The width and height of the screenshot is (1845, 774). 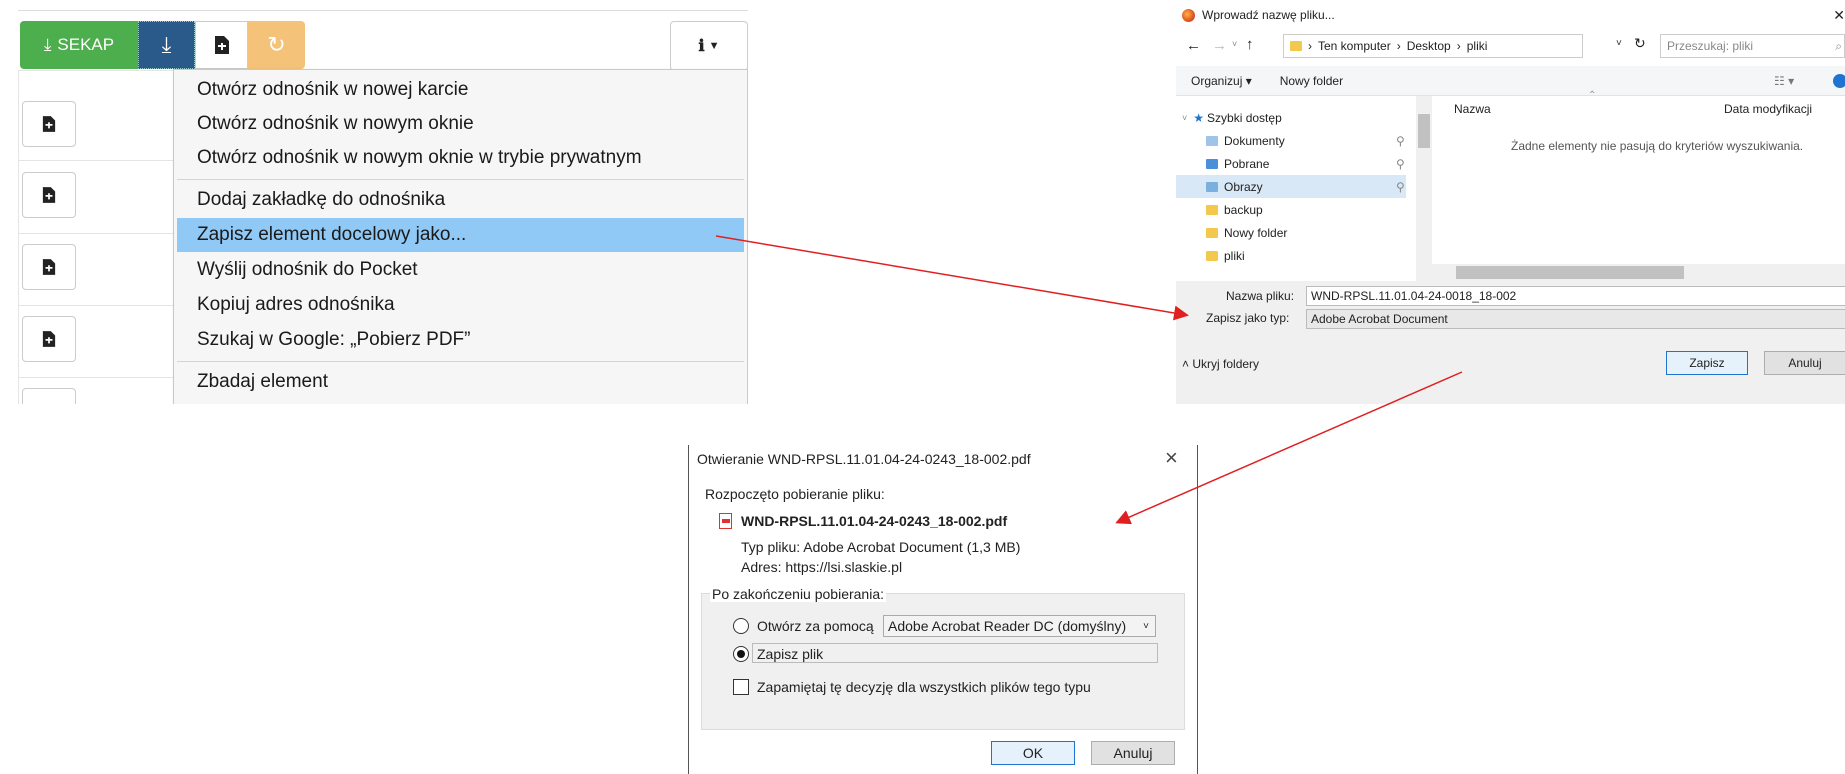 I want to click on downloads-folder-icon, so click(x=1212, y=163).